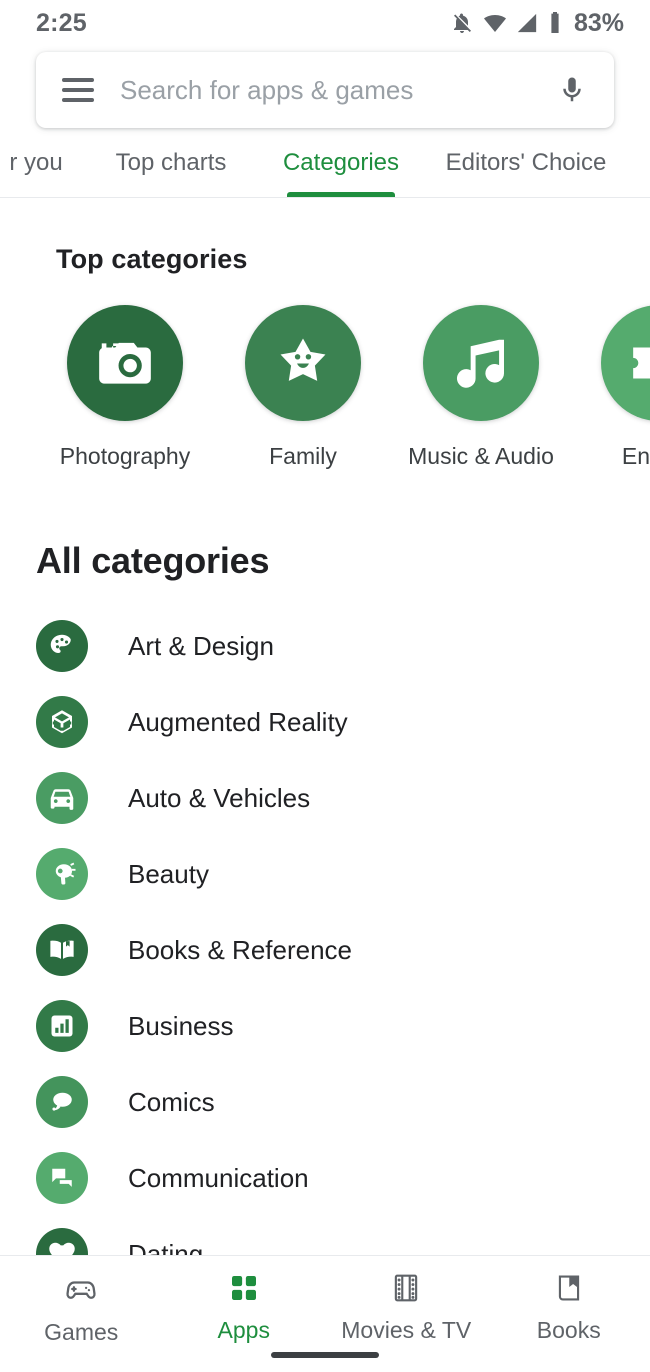  I want to click on bottom-navigation: Games Apps Movies & TV Books, so click(325, 1313).